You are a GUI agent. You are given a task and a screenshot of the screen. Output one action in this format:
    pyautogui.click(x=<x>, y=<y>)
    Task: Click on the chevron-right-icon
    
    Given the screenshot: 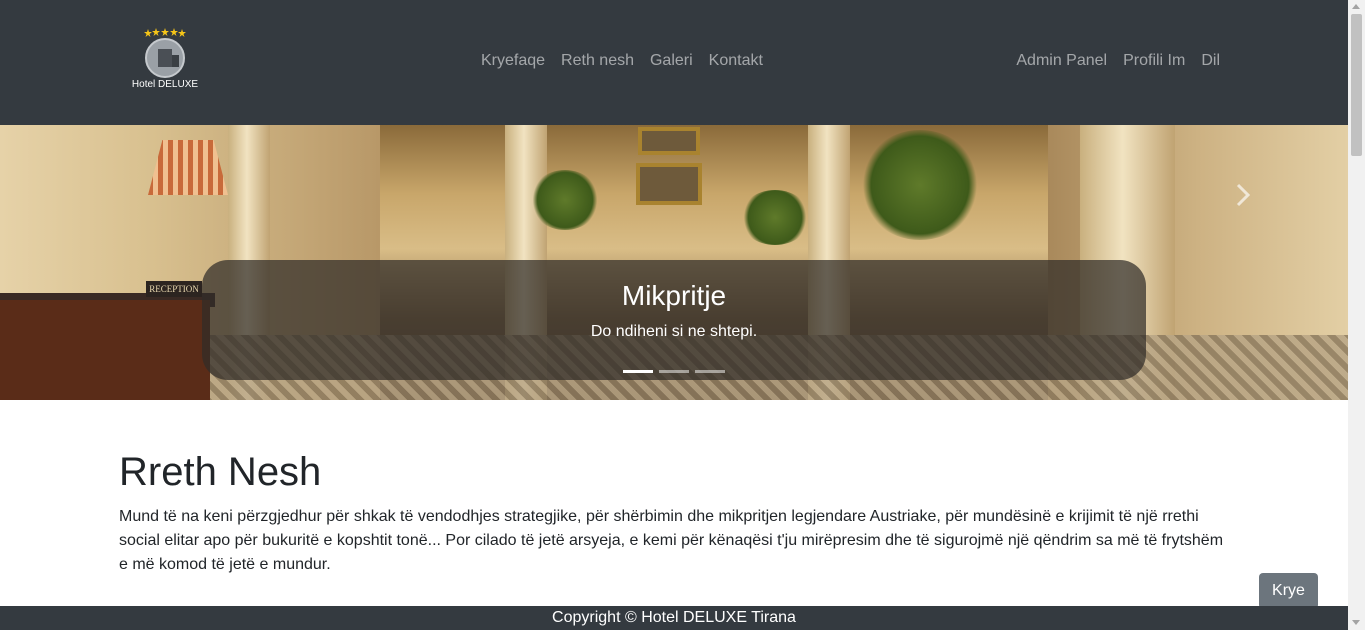 What is the action you would take?
    pyautogui.click(x=1248, y=195)
    